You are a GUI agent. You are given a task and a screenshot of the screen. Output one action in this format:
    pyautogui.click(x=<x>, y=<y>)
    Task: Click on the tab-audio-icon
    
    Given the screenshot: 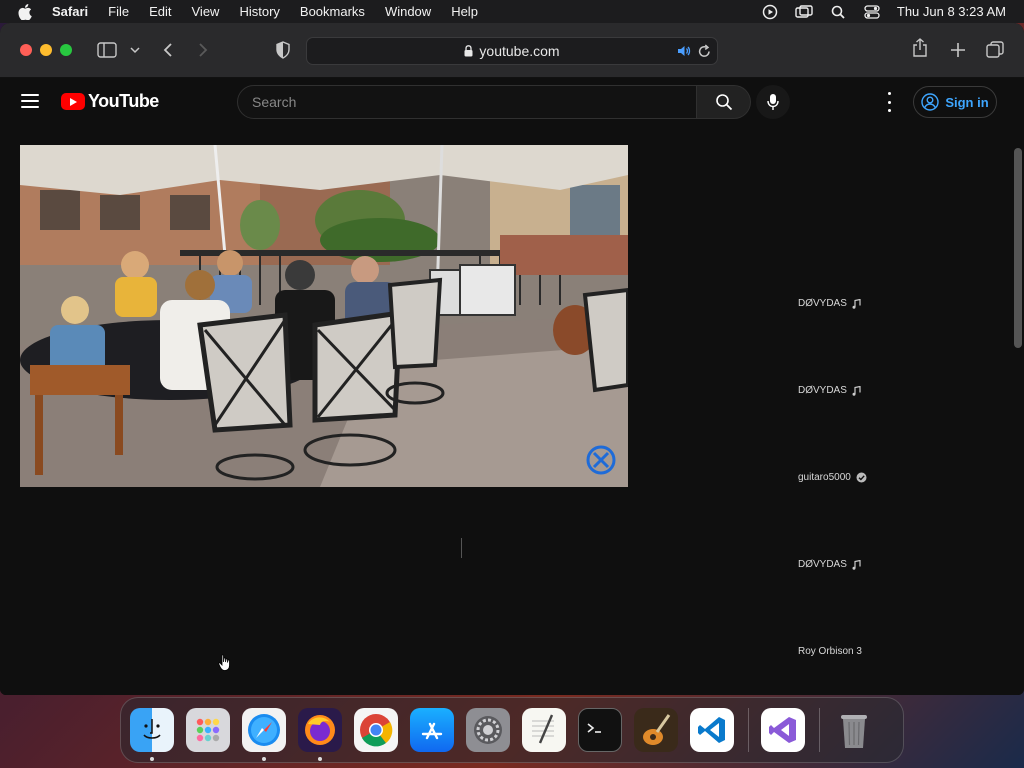 What is the action you would take?
    pyautogui.click(x=684, y=52)
    